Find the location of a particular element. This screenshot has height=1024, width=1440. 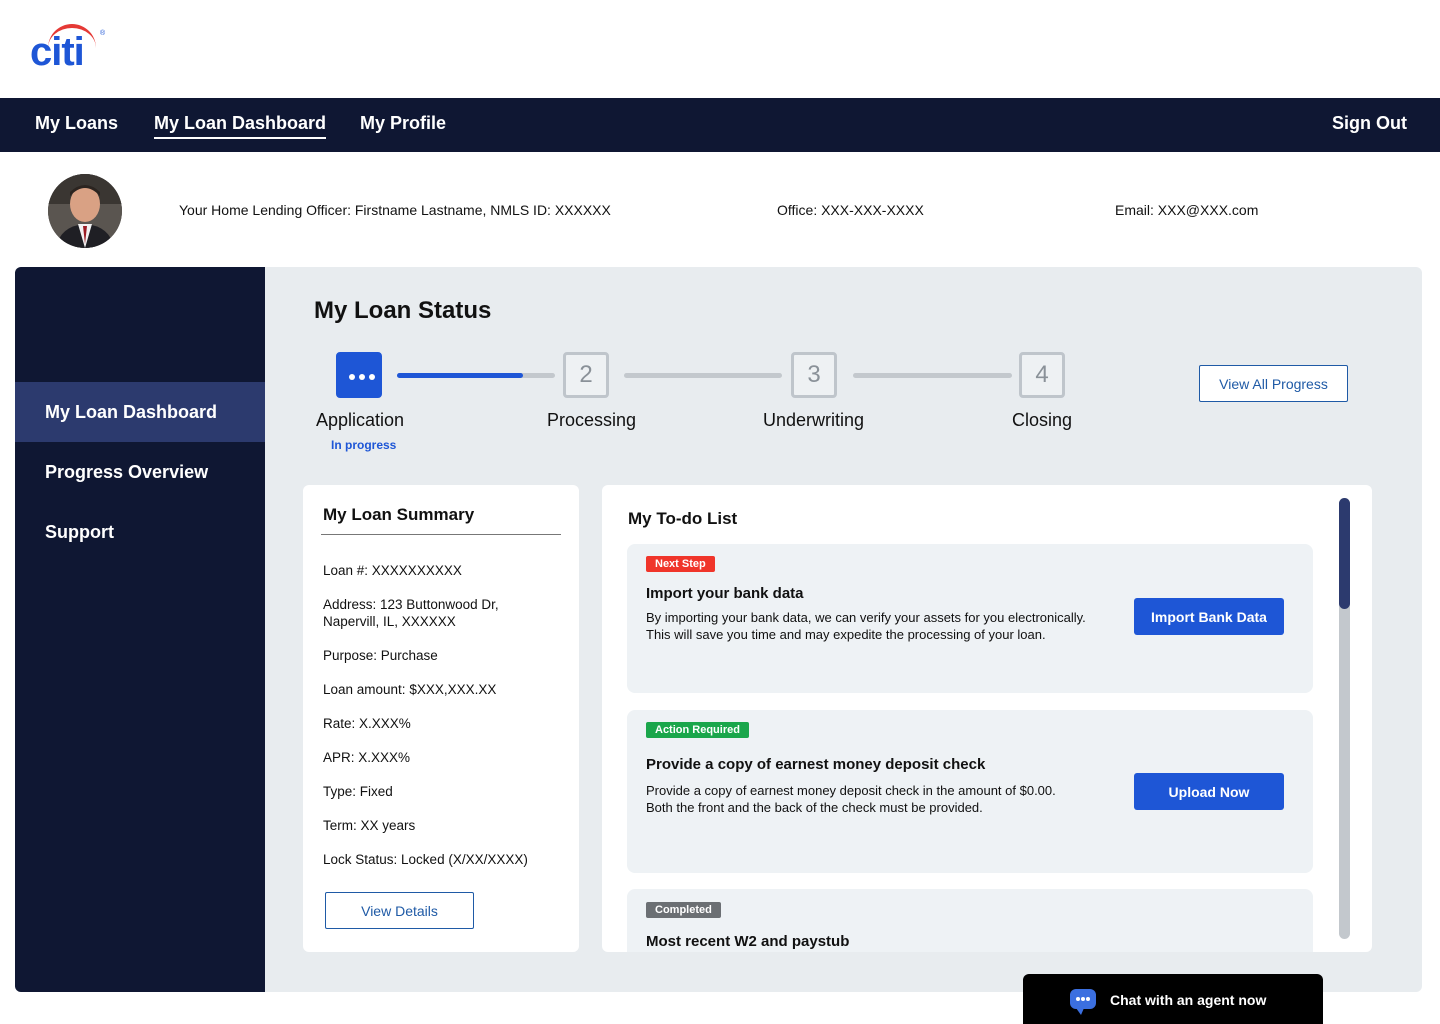

todo-scrollbar-thumb is located at coordinates (1344, 553).